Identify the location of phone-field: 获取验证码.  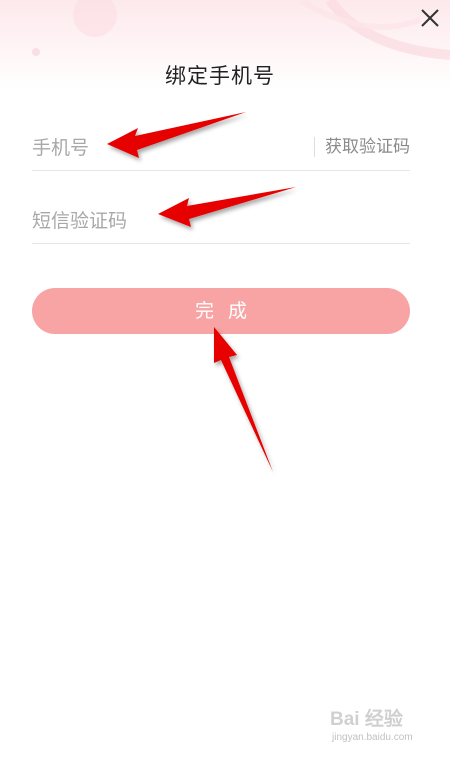
(221, 148).